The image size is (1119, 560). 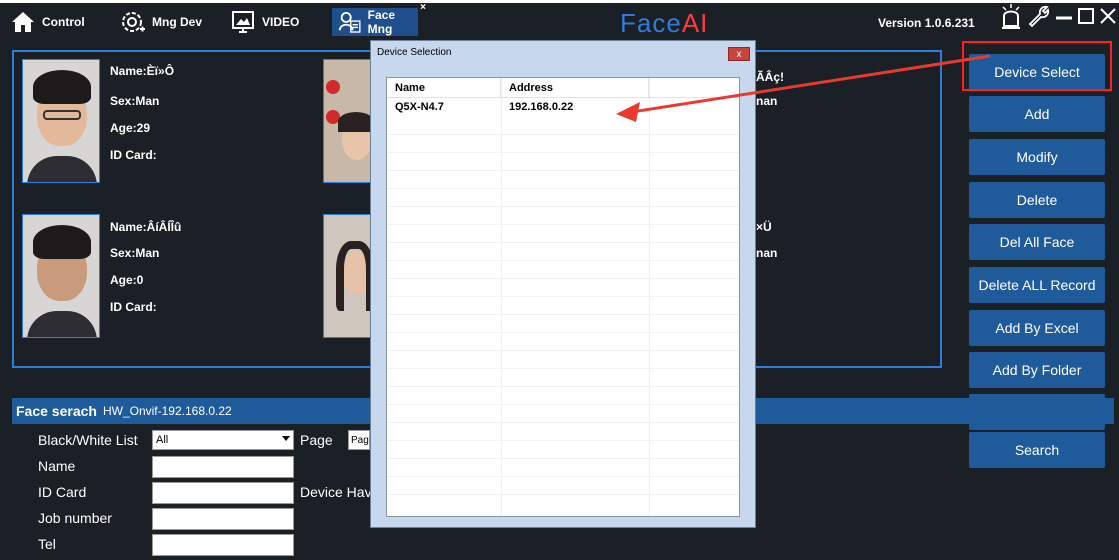 What do you see at coordinates (146, 227) in the screenshot?
I see `card-name: Name:ÂíÂÍÎû` at bounding box center [146, 227].